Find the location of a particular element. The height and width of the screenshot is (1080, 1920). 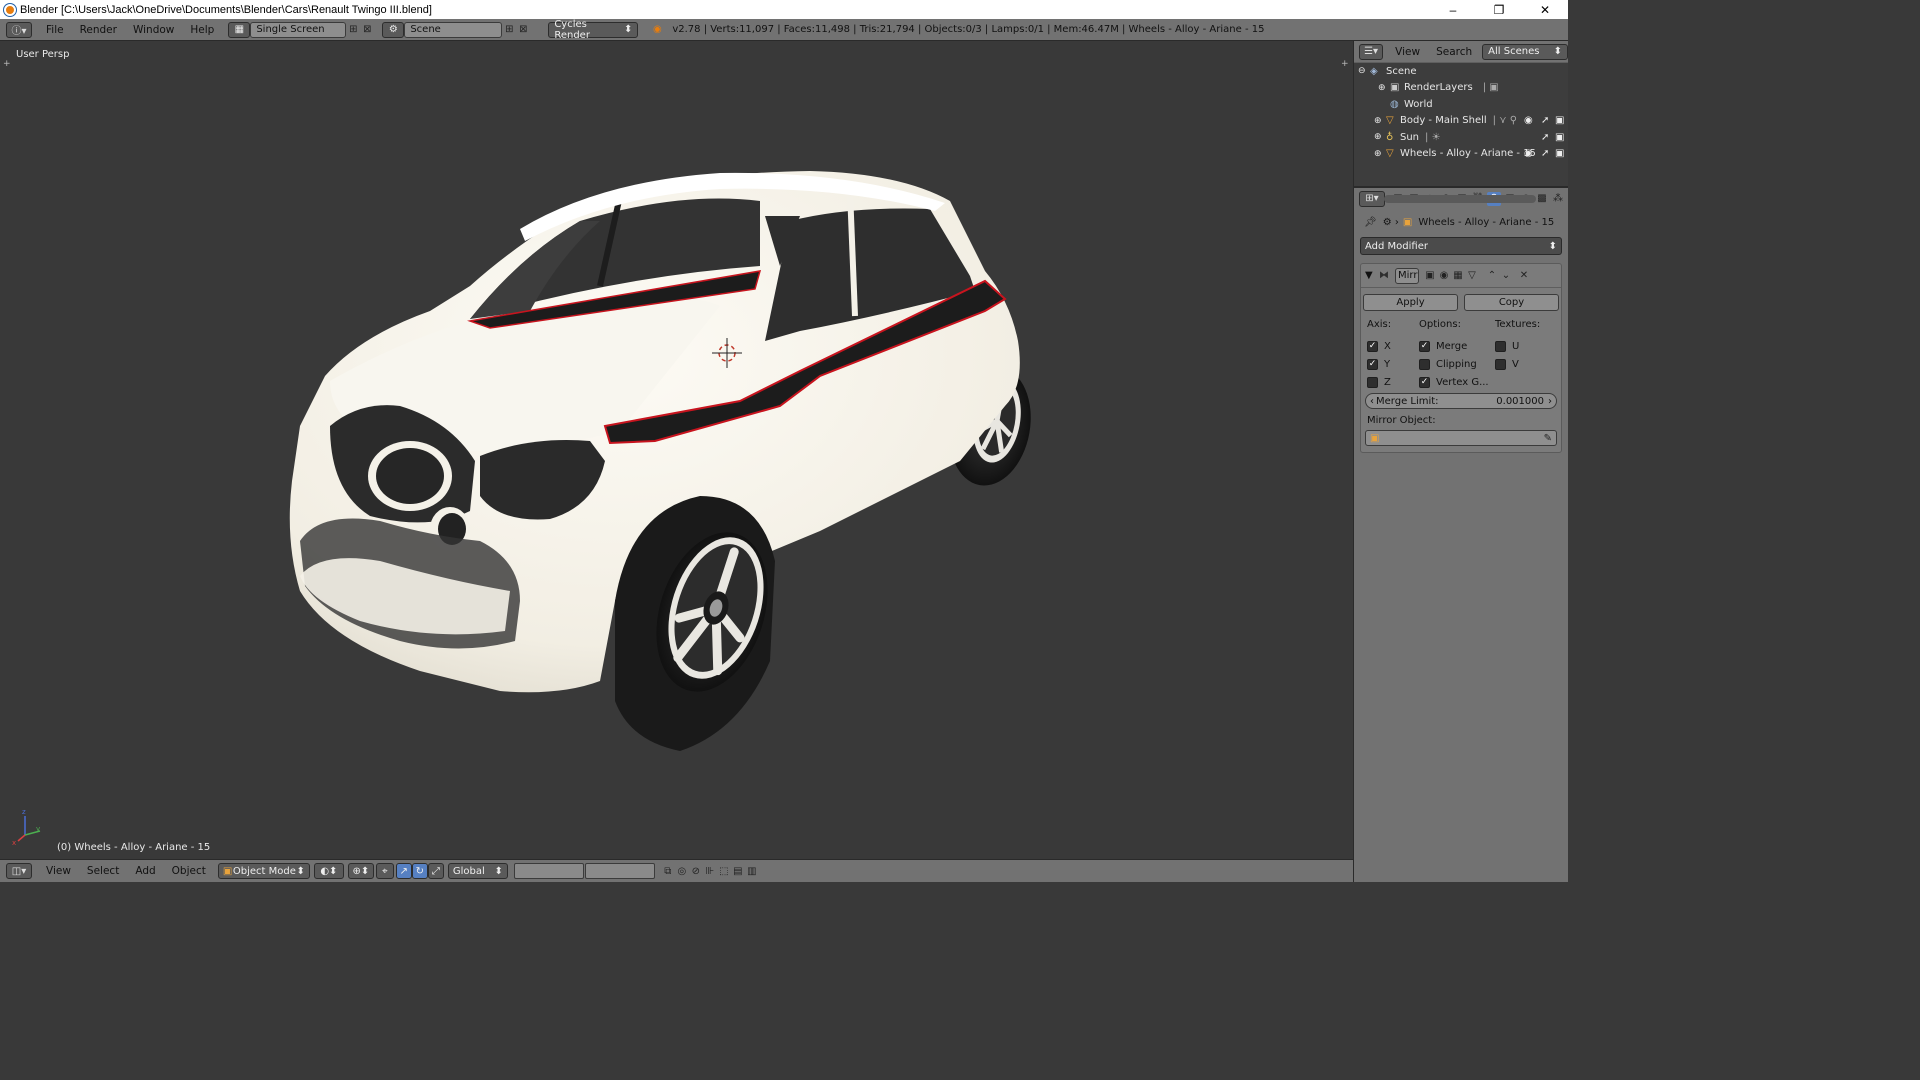

realtime-toggle-icon: ◉ is located at coordinates (1444, 276).